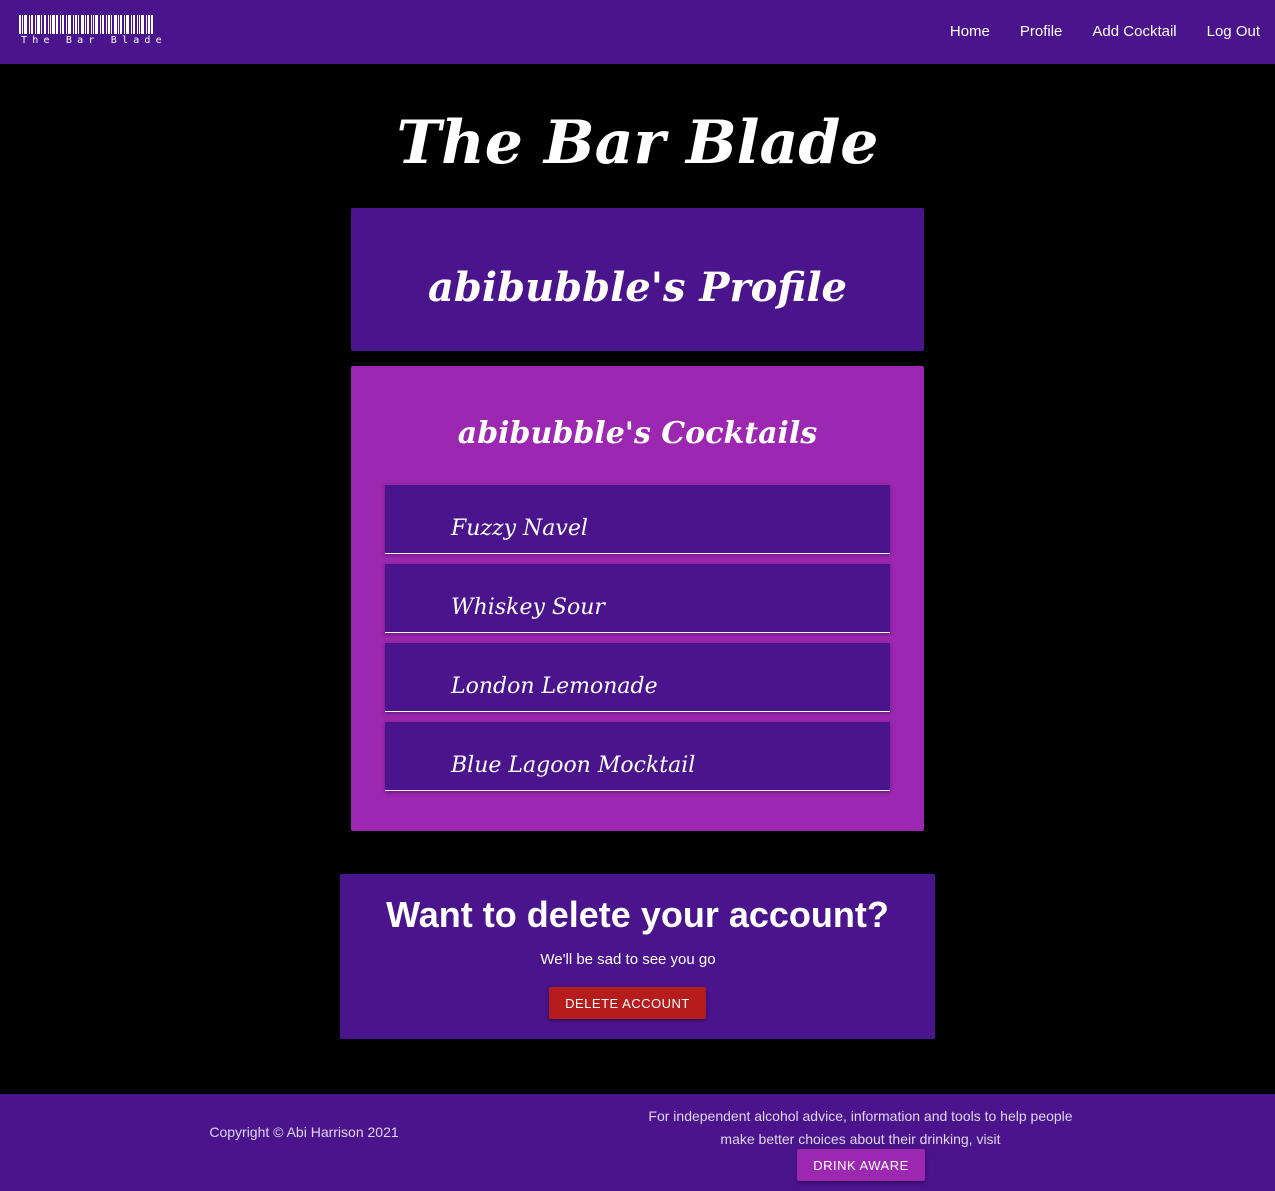 The height and width of the screenshot is (1191, 1275). I want to click on nav-link-add-cocktail: Add Cocktail, so click(1134, 32).